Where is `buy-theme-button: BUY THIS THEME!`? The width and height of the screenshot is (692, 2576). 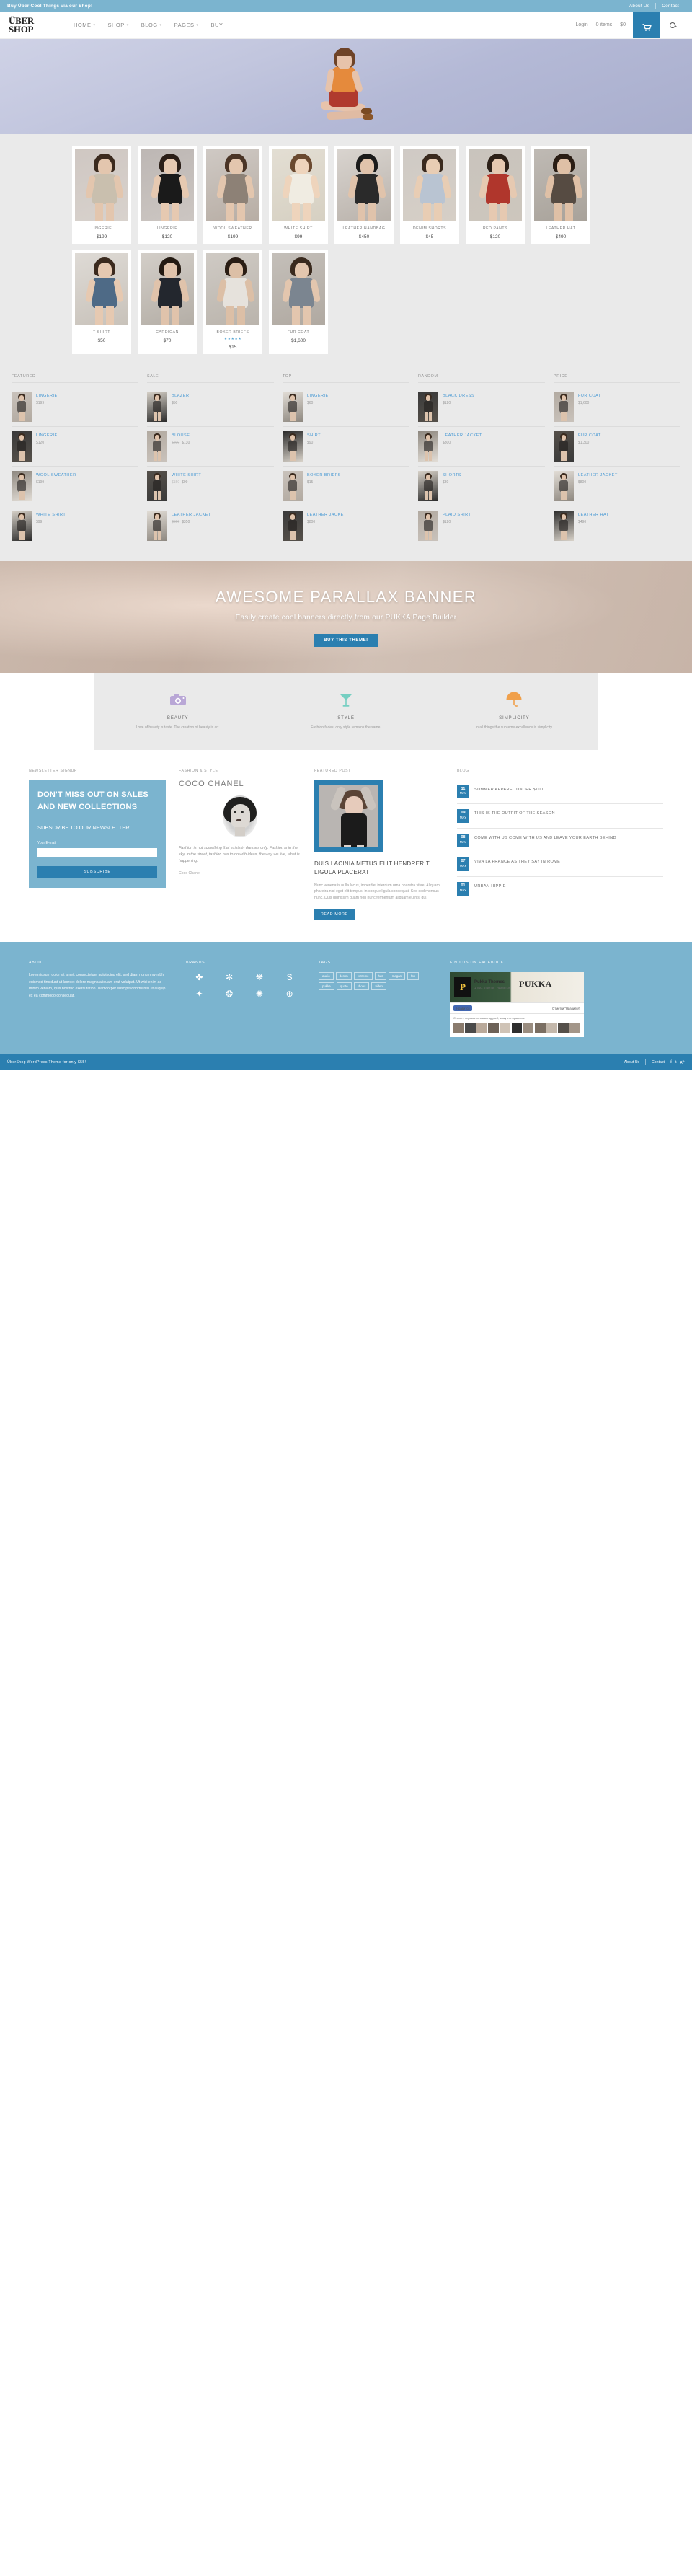 buy-theme-button: BUY THIS THEME! is located at coordinates (346, 640).